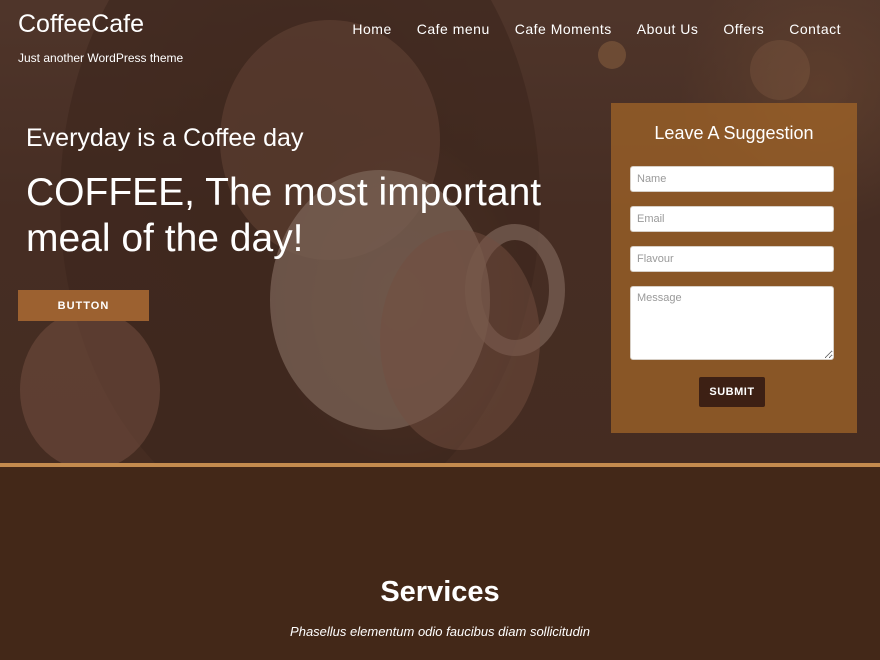 Image resolution: width=880 pixels, height=660 pixels. I want to click on hero-button: BUTTON, so click(83, 305).